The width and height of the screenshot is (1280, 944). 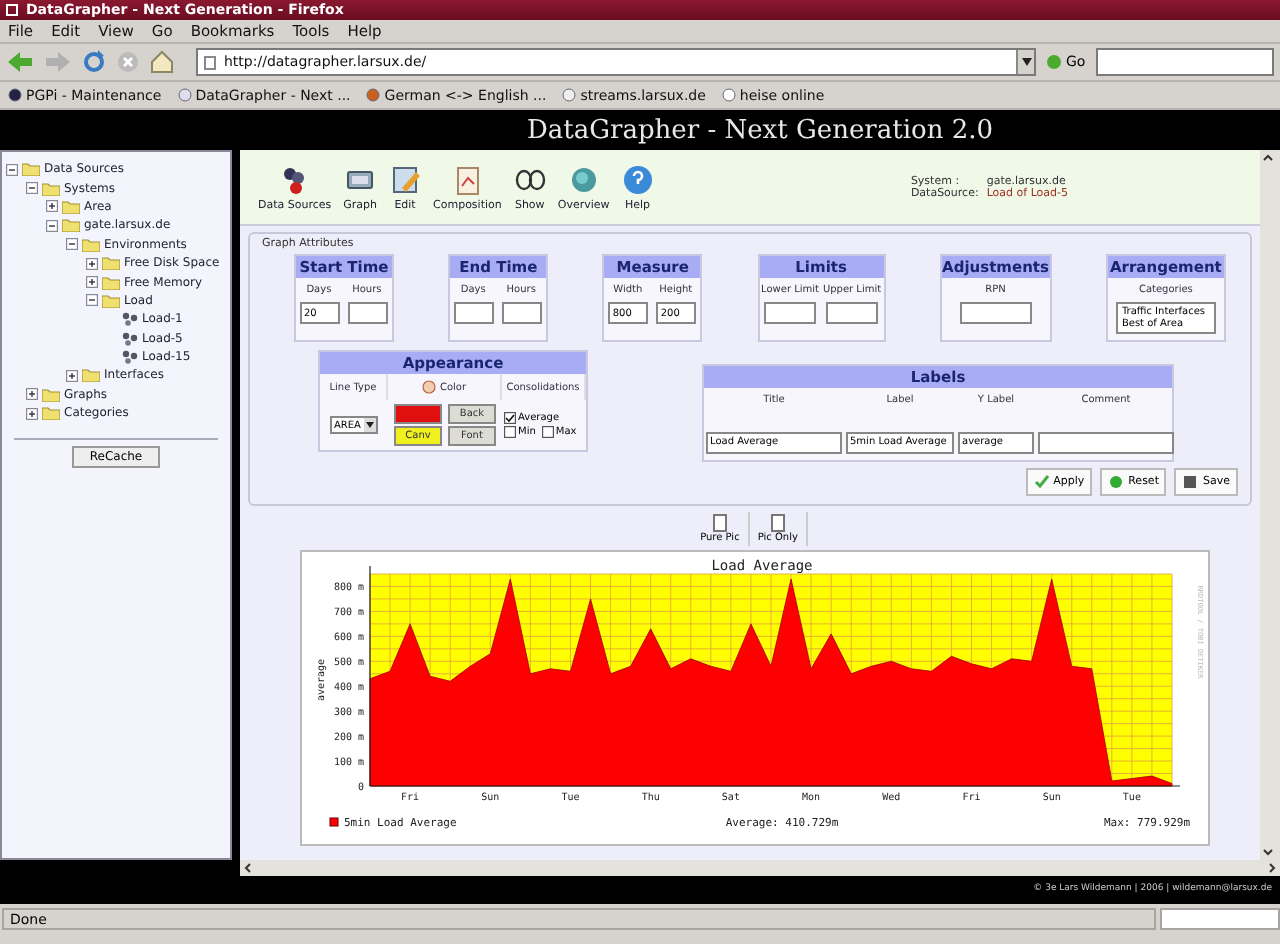 What do you see at coordinates (759, 130) in the screenshot?
I see `page-title: DataGrapher - Next Generation 2.0` at bounding box center [759, 130].